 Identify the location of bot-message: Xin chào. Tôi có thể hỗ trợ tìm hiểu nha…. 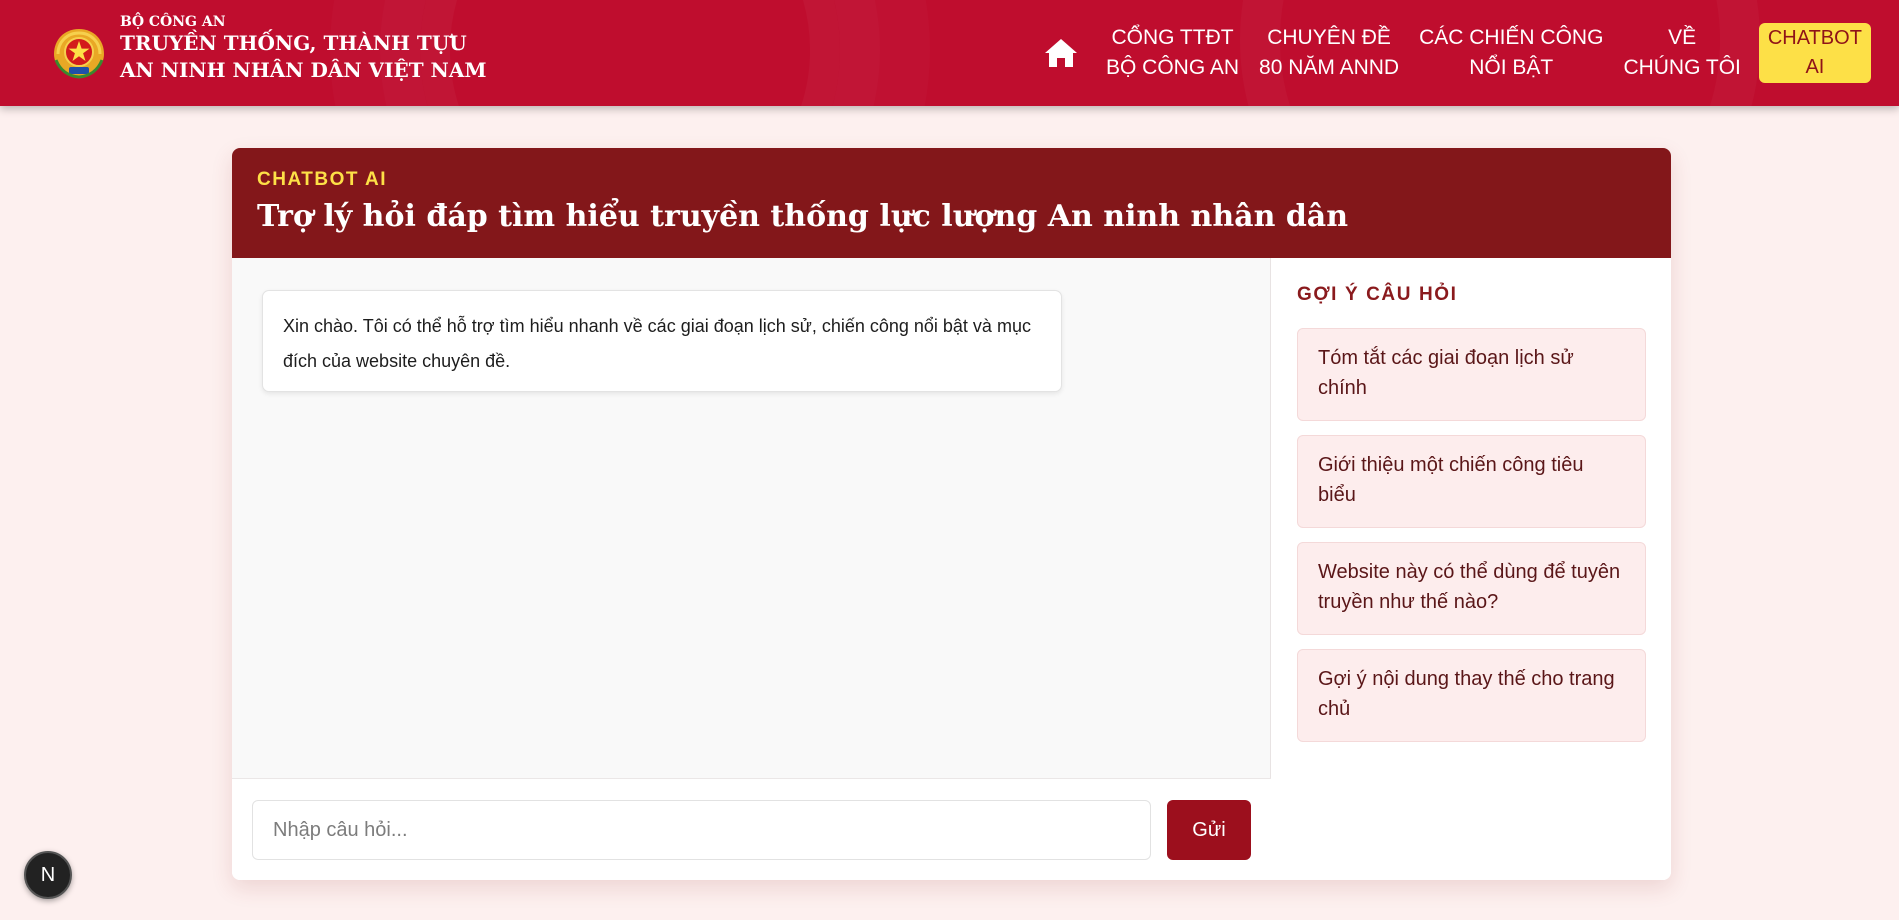
(662, 341).